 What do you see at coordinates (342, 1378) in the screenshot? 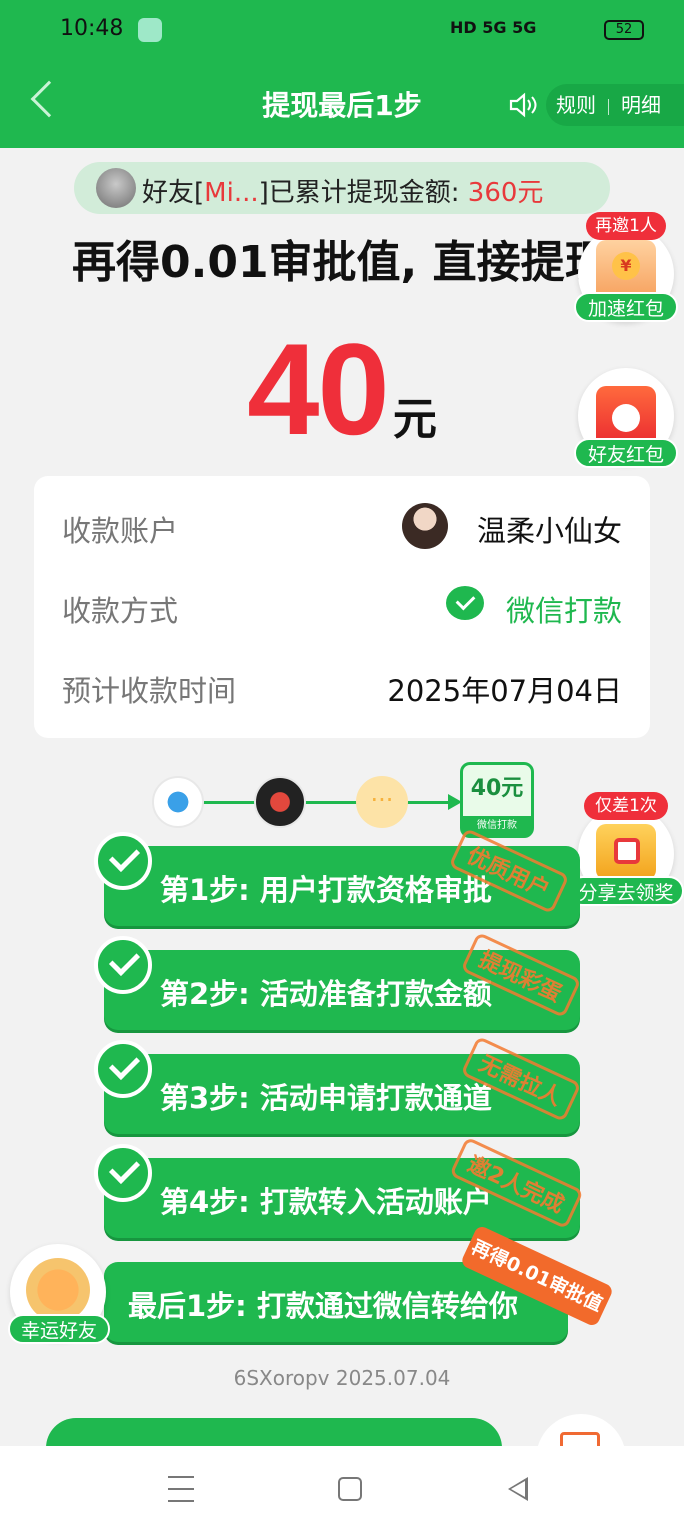
I see `footer-code: 6SXoropv 2025.07.04` at bounding box center [342, 1378].